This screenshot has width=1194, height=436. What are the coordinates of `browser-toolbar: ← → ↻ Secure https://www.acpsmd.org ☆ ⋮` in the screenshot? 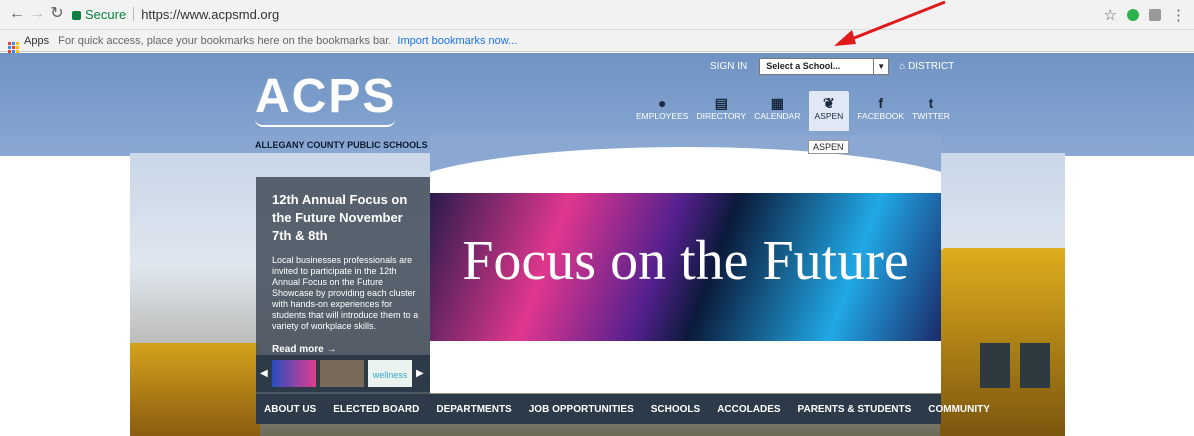 It's located at (597, 15).